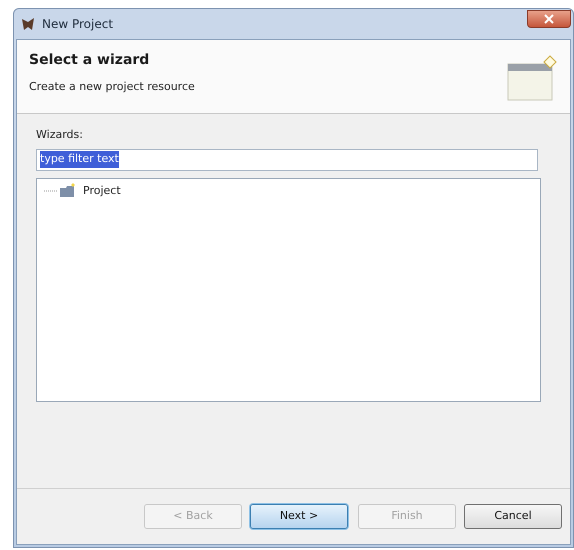 The height and width of the screenshot is (550, 574). Describe the element at coordinates (89, 60) in the screenshot. I see `page-title: Select a wizard` at that location.